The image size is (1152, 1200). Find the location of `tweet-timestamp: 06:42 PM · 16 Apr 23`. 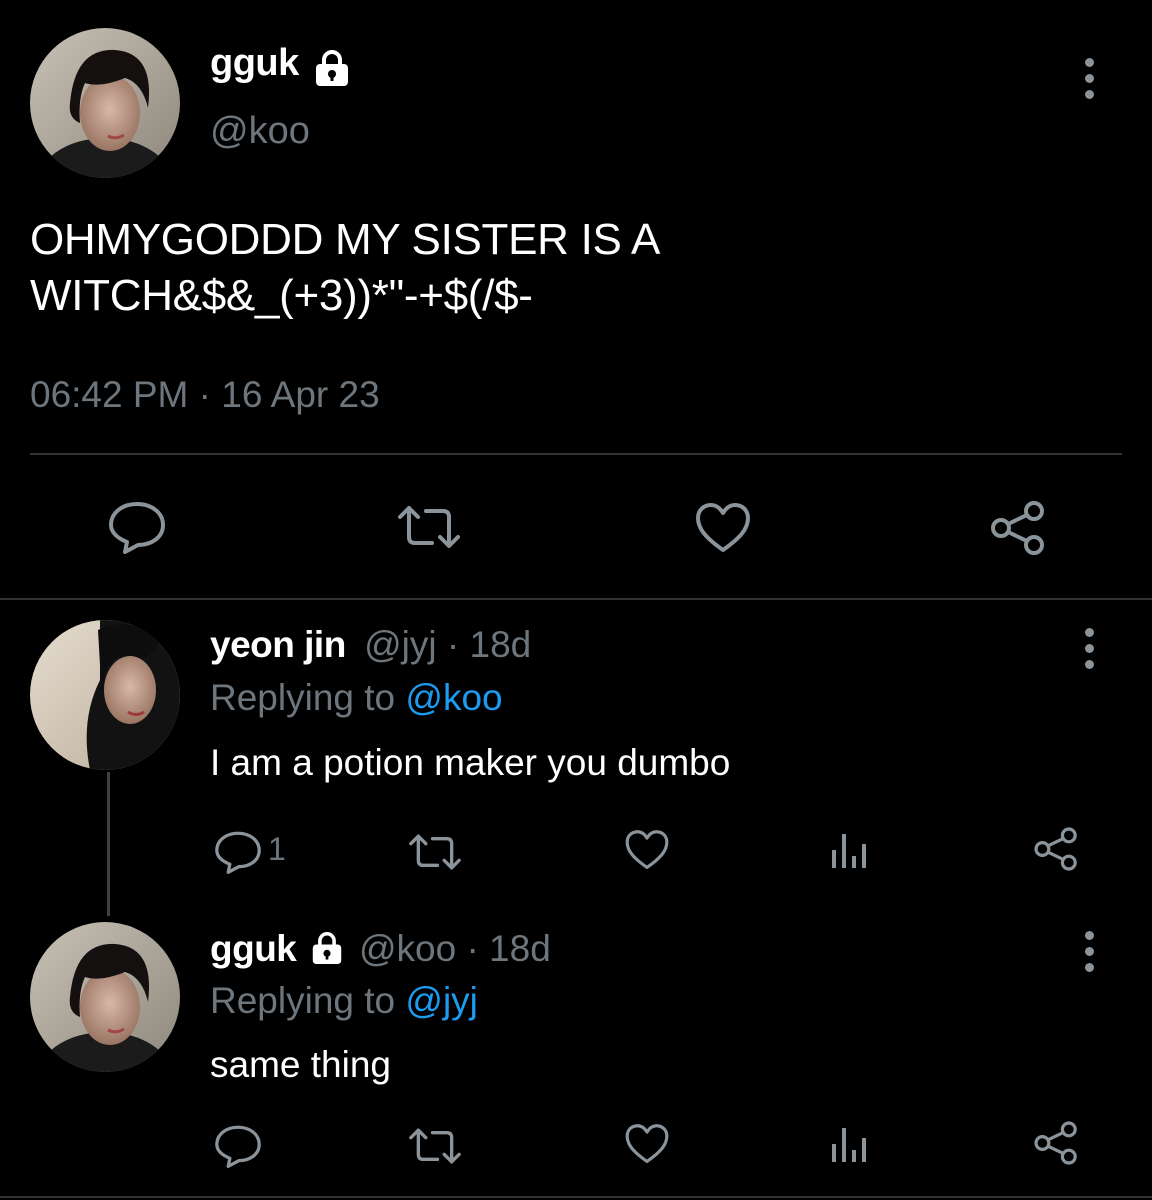

tweet-timestamp: 06:42 PM · 16 Apr 23 is located at coordinates (205, 395).